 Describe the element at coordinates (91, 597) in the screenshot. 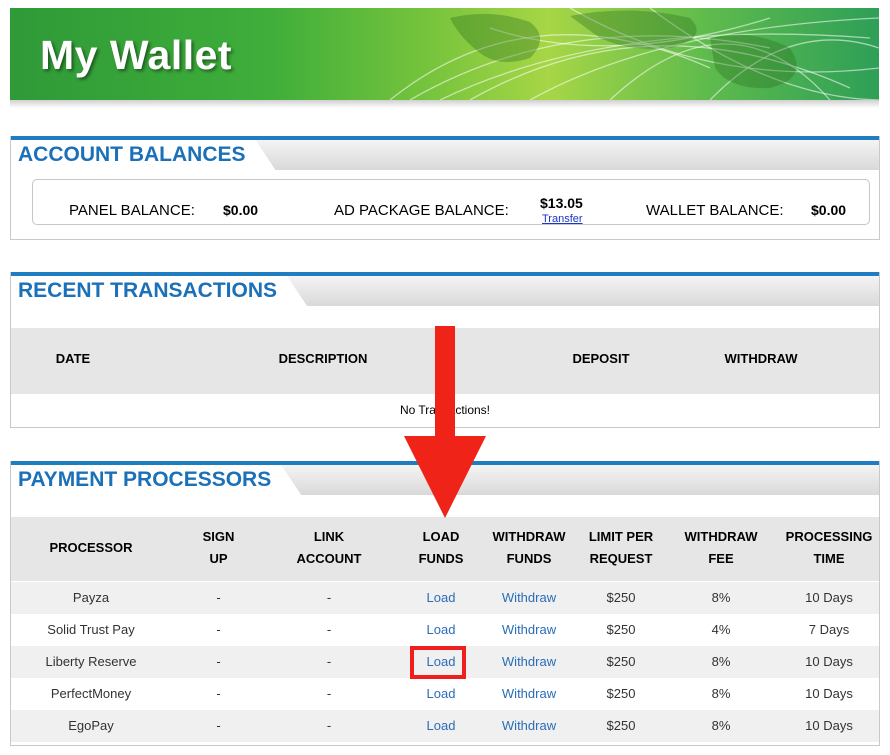

I see `processor-name: Payza` at that location.